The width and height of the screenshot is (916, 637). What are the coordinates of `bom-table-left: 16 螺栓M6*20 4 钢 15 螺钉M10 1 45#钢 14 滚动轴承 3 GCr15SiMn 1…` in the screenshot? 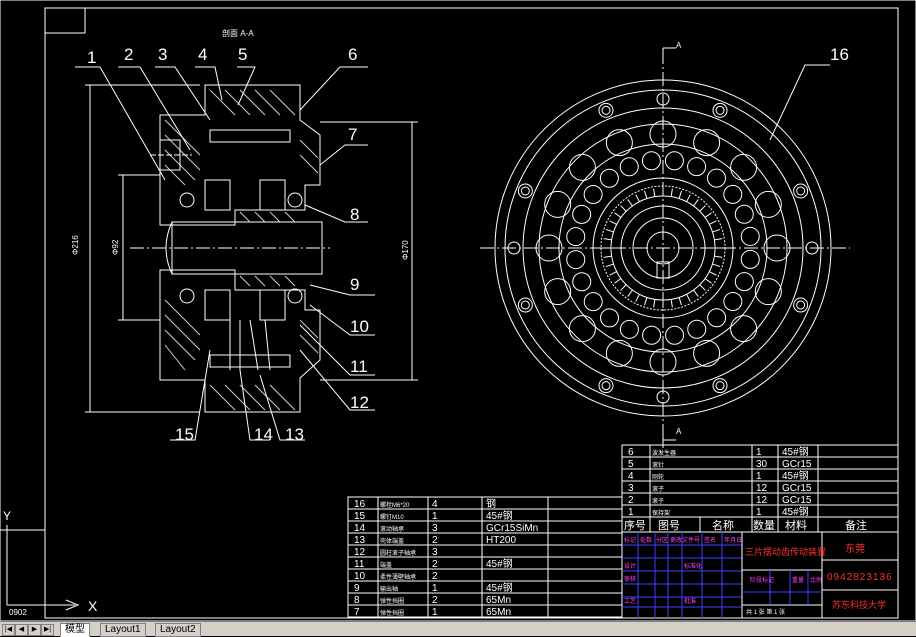 It's located at (485, 557).